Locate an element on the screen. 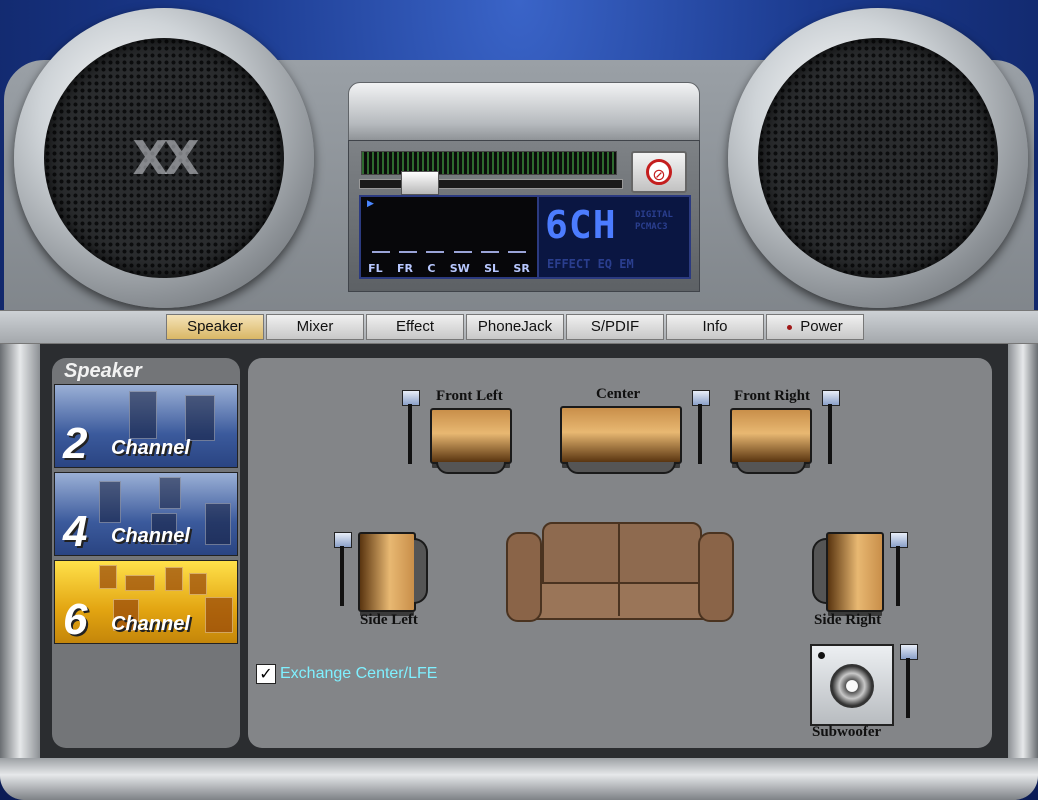 Image resolution: width=1038 pixels, height=800 pixels. front-right-label: Front Right is located at coordinates (772, 396).